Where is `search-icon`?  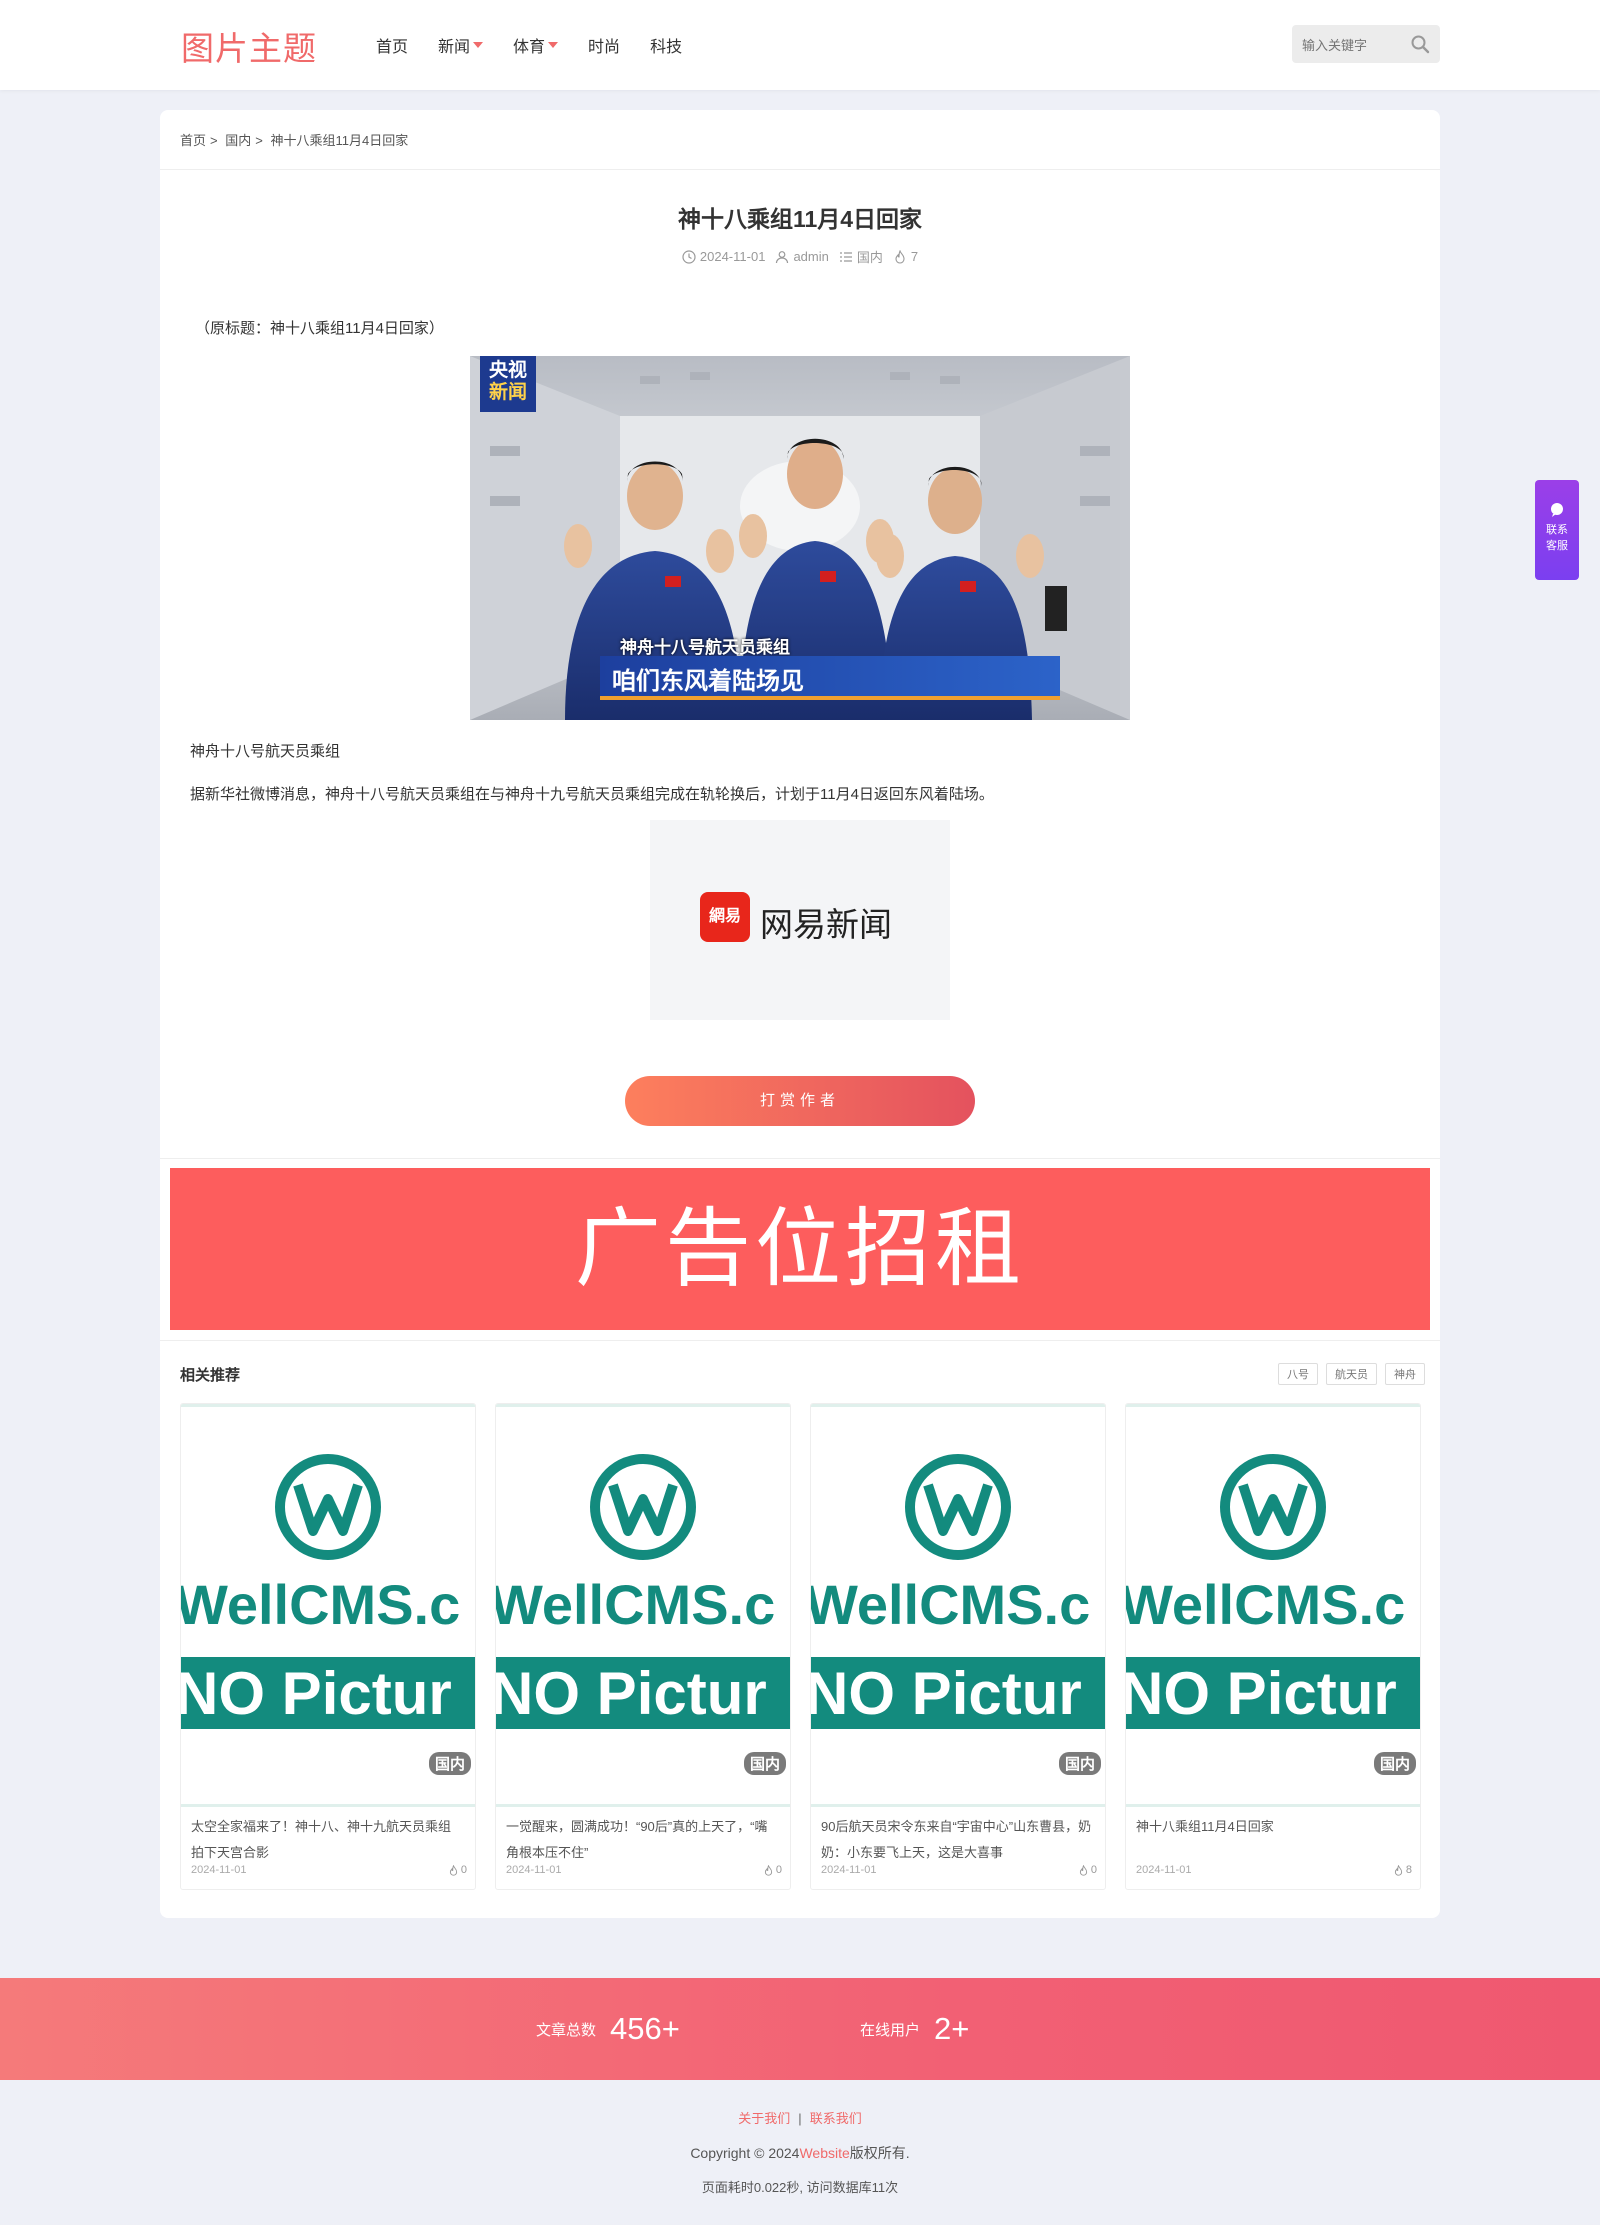
search-icon is located at coordinates (1420, 44).